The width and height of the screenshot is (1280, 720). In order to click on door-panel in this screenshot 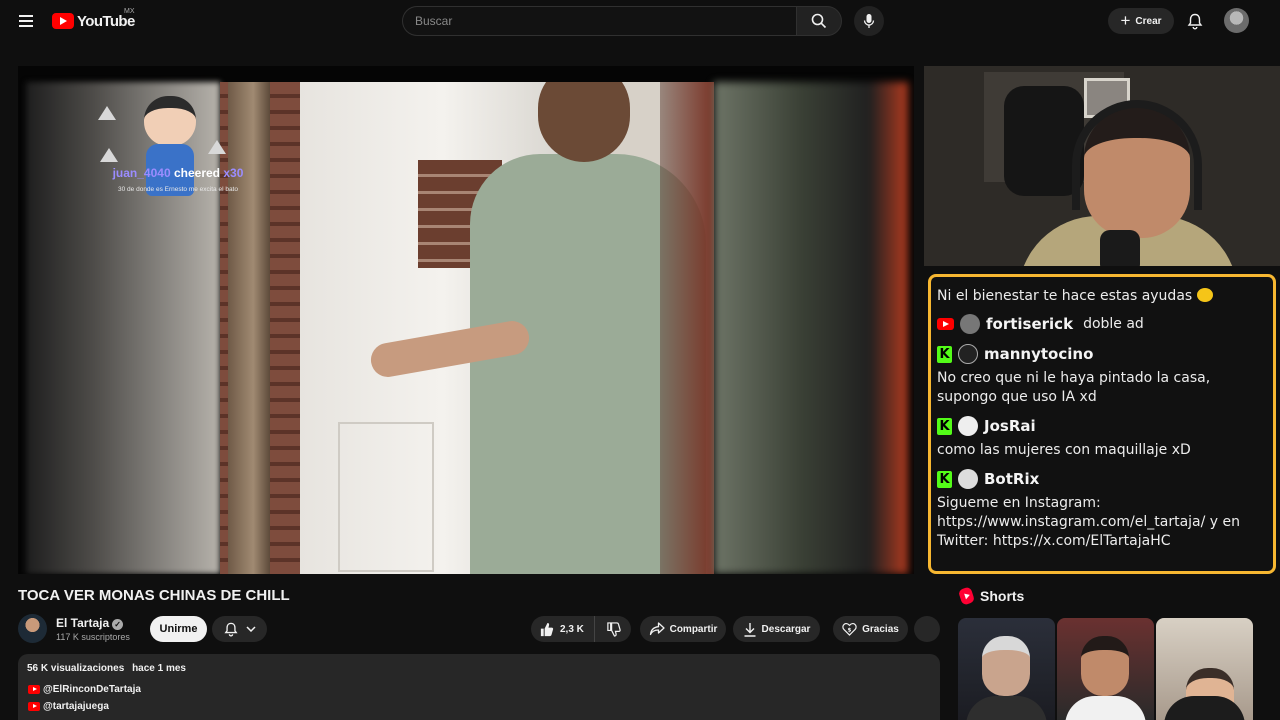, I will do `click(386, 497)`.